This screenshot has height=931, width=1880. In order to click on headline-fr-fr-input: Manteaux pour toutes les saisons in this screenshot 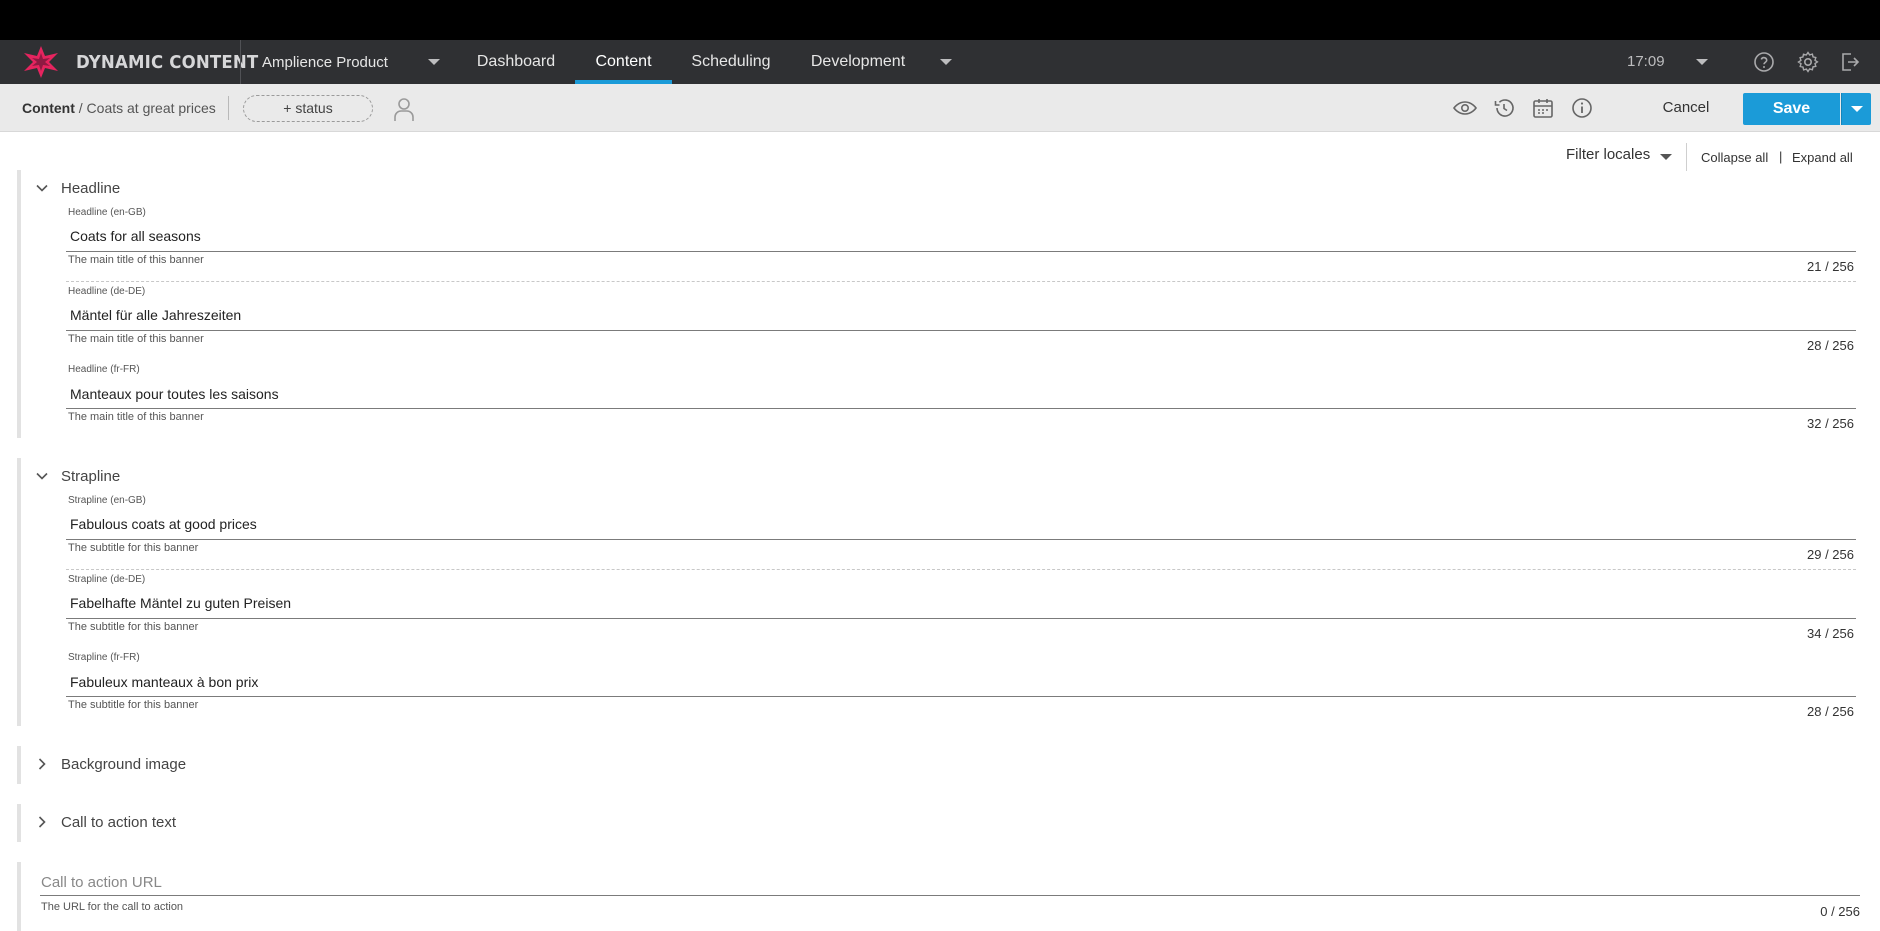, I will do `click(174, 394)`.